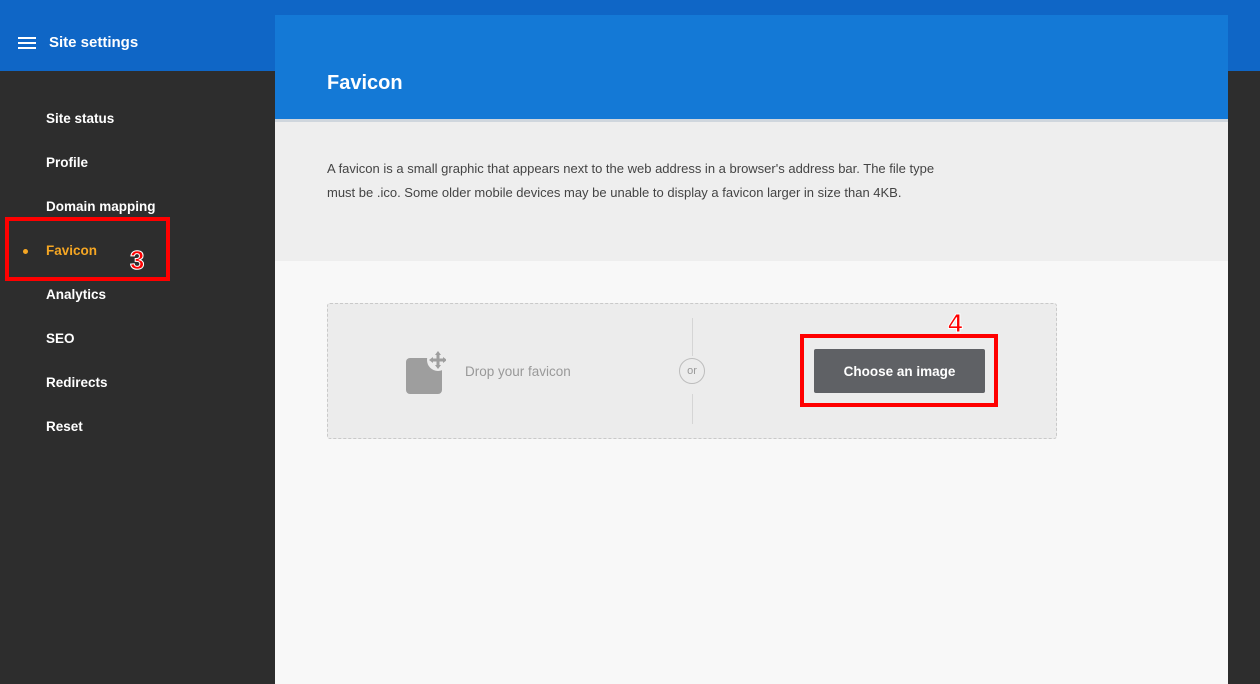 The height and width of the screenshot is (684, 1260). Describe the element at coordinates (67, 163) in the screenshot. I see `sidebar-item-profile: Profile` at that location.